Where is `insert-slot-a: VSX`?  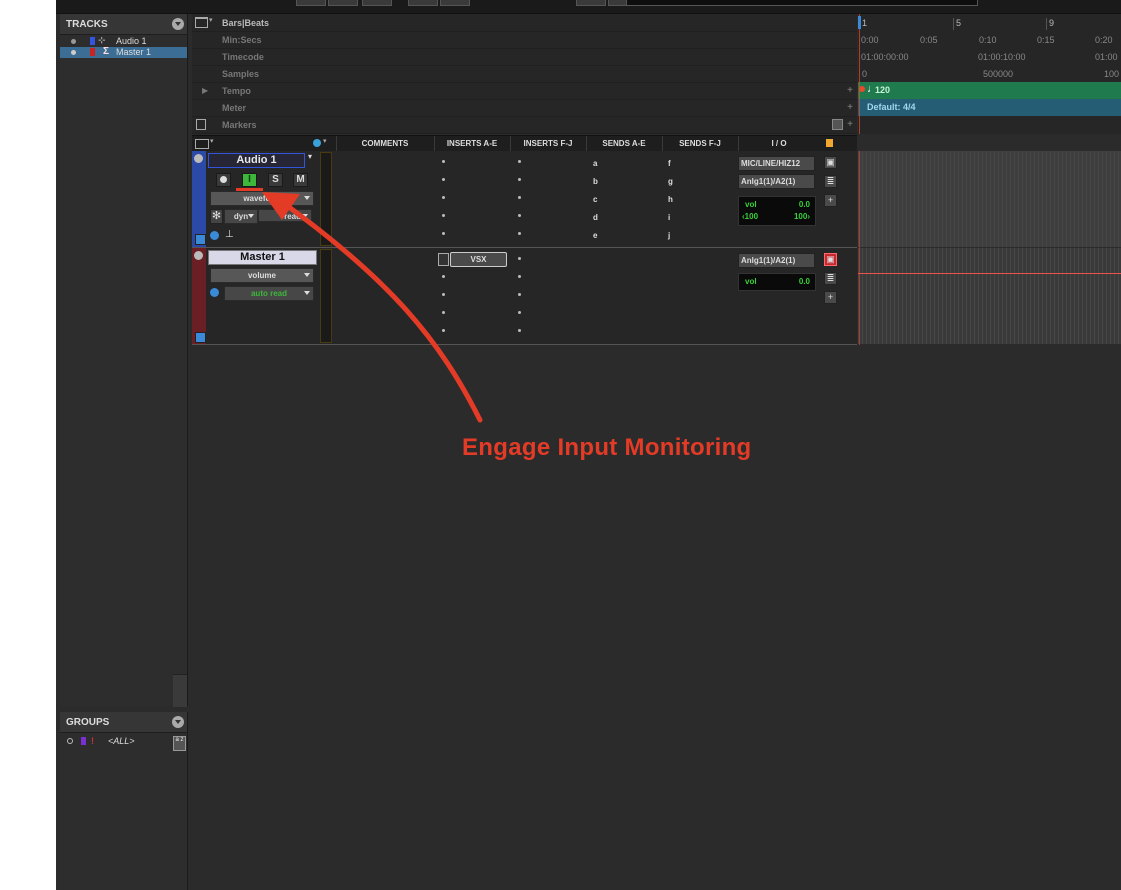
insert-slot-a: VSX is located at coordinates (478, 259).